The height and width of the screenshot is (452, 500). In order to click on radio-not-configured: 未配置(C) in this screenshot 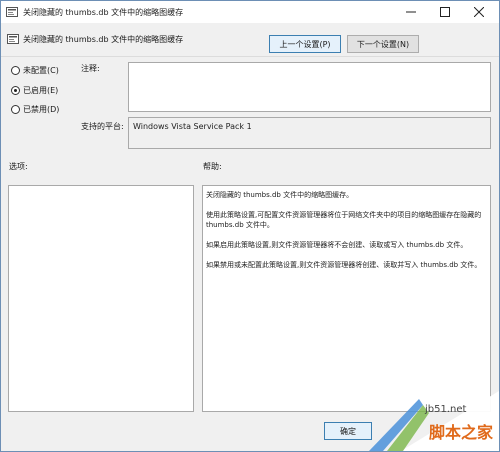, I will do `click(35, 70)`.